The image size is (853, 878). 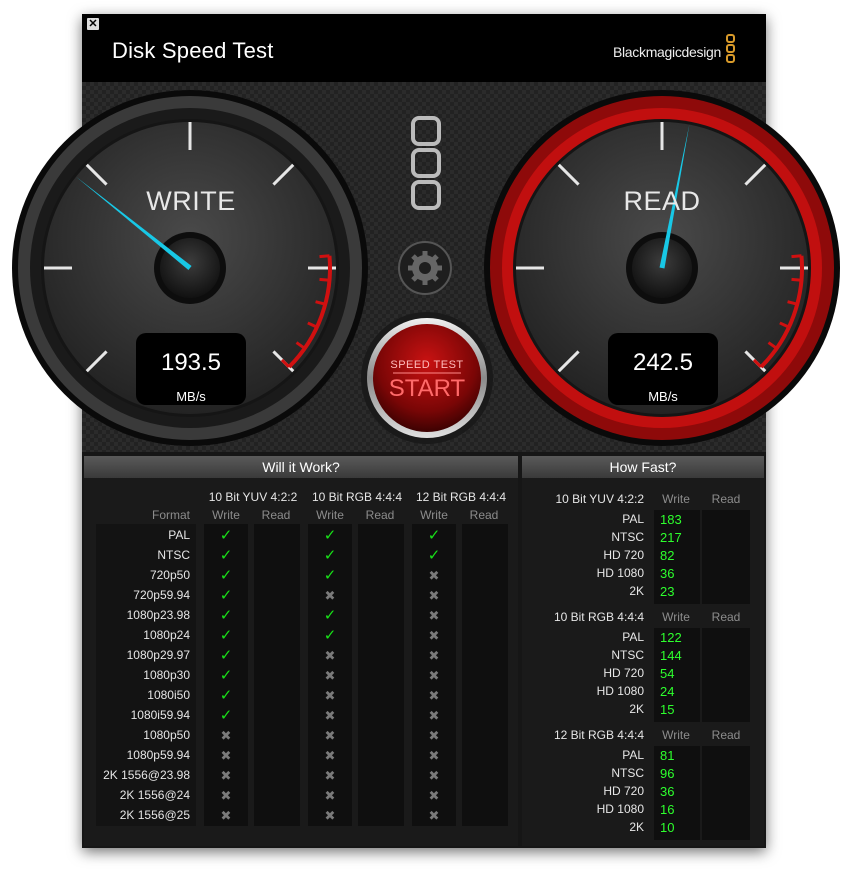 I want to click on format-group-header: 10 Bit RGB 4:4:4, so click(x=357, y=497).